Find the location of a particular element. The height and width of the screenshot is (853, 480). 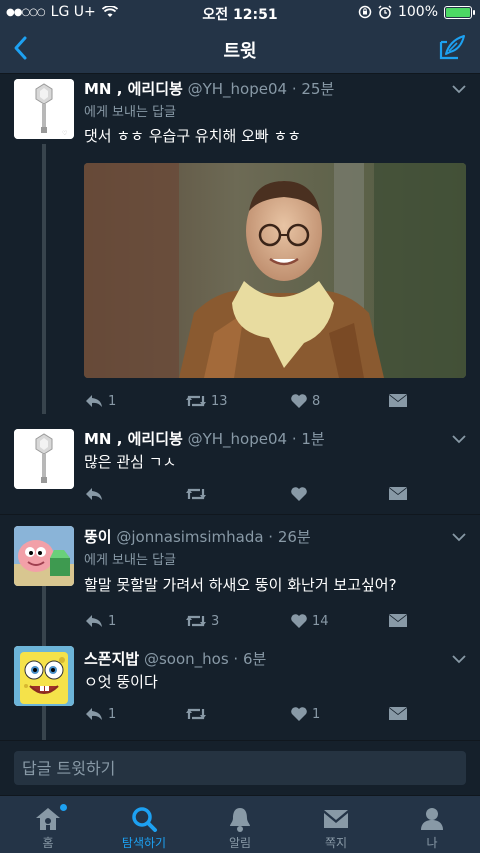

search-icon is located at coordinates (144, 819).